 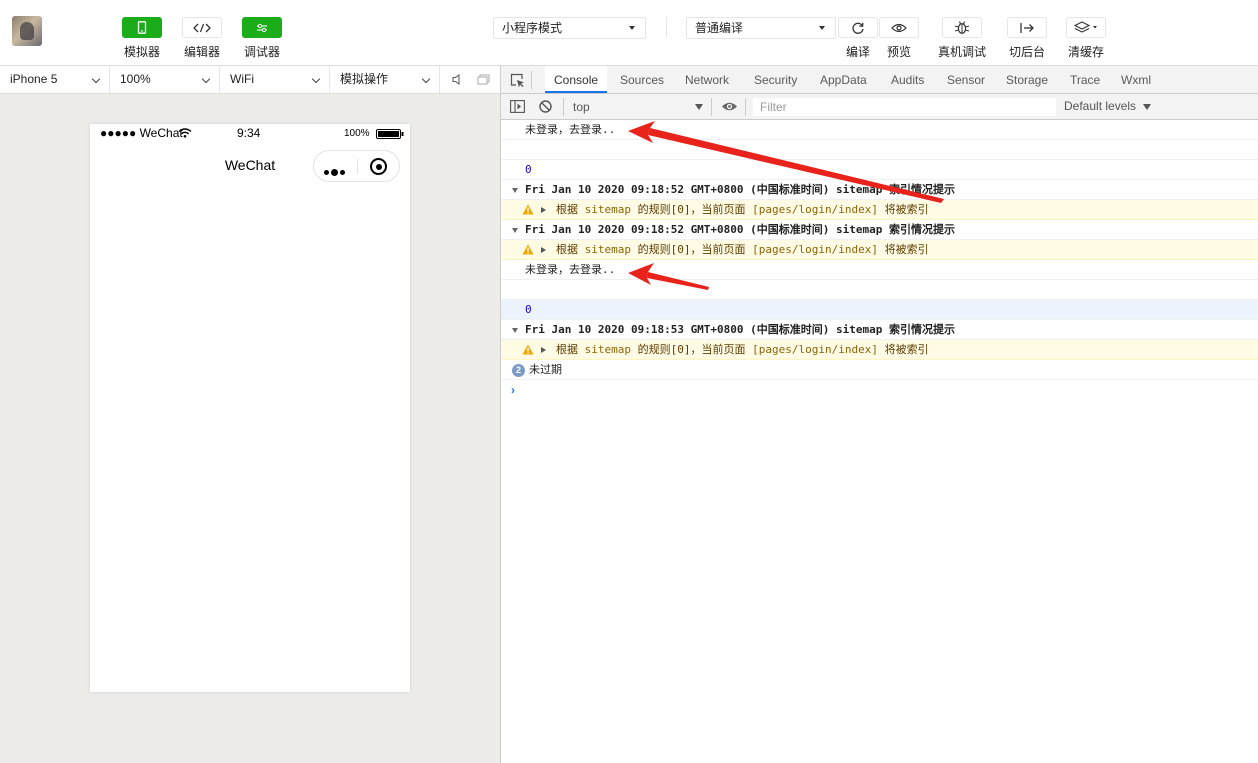 I want to click on speaker-icon, so click(x=457, y=79).